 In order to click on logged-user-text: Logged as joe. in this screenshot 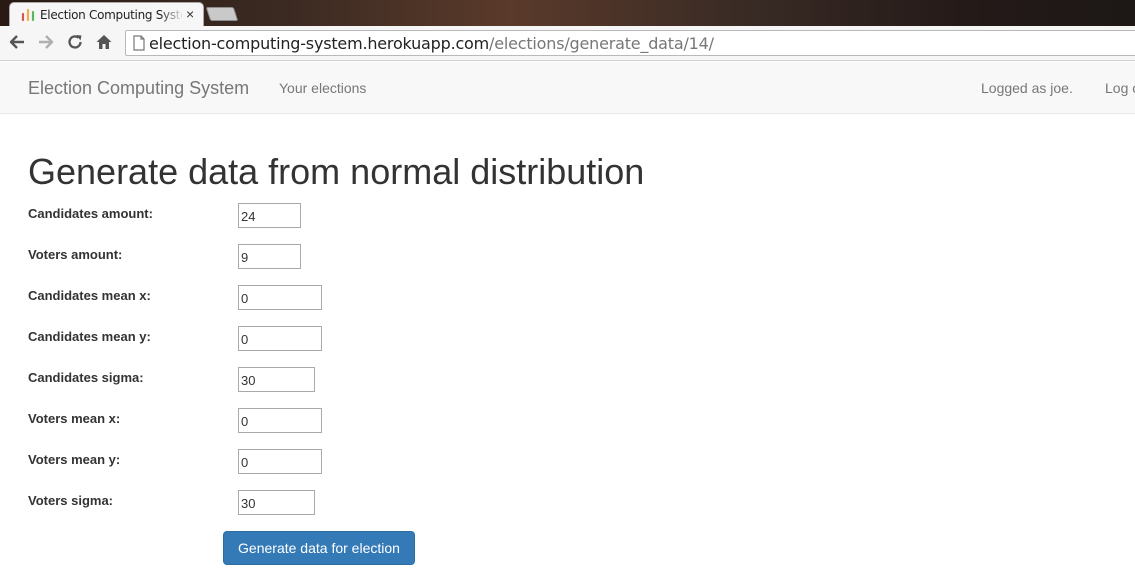, I will do `click(1027, 88)`.